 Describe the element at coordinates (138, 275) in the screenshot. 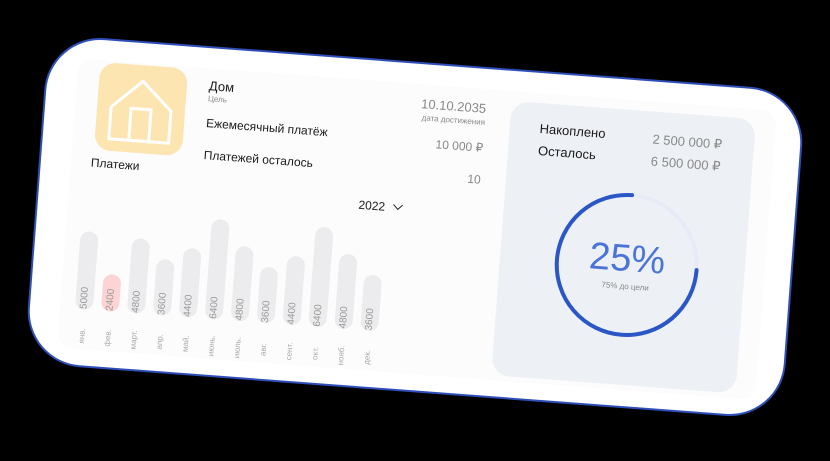

I see `bar-2: 4800` at that location.